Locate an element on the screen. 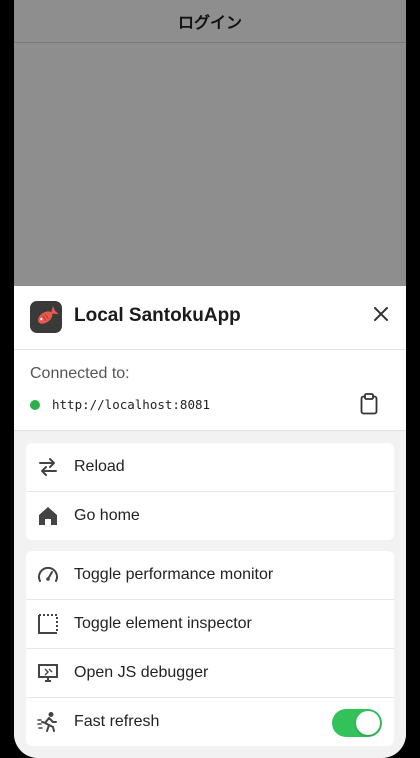  debugger-icon is located at coordinates (48, 673).